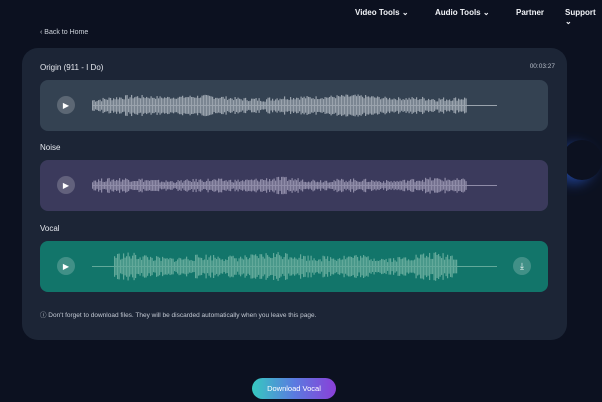 This screenshot has width=602, height=402. Describe the element at coordinates (294, 388) in the screenshot. I see `download-vocal-button: Download Vocal` at that location.